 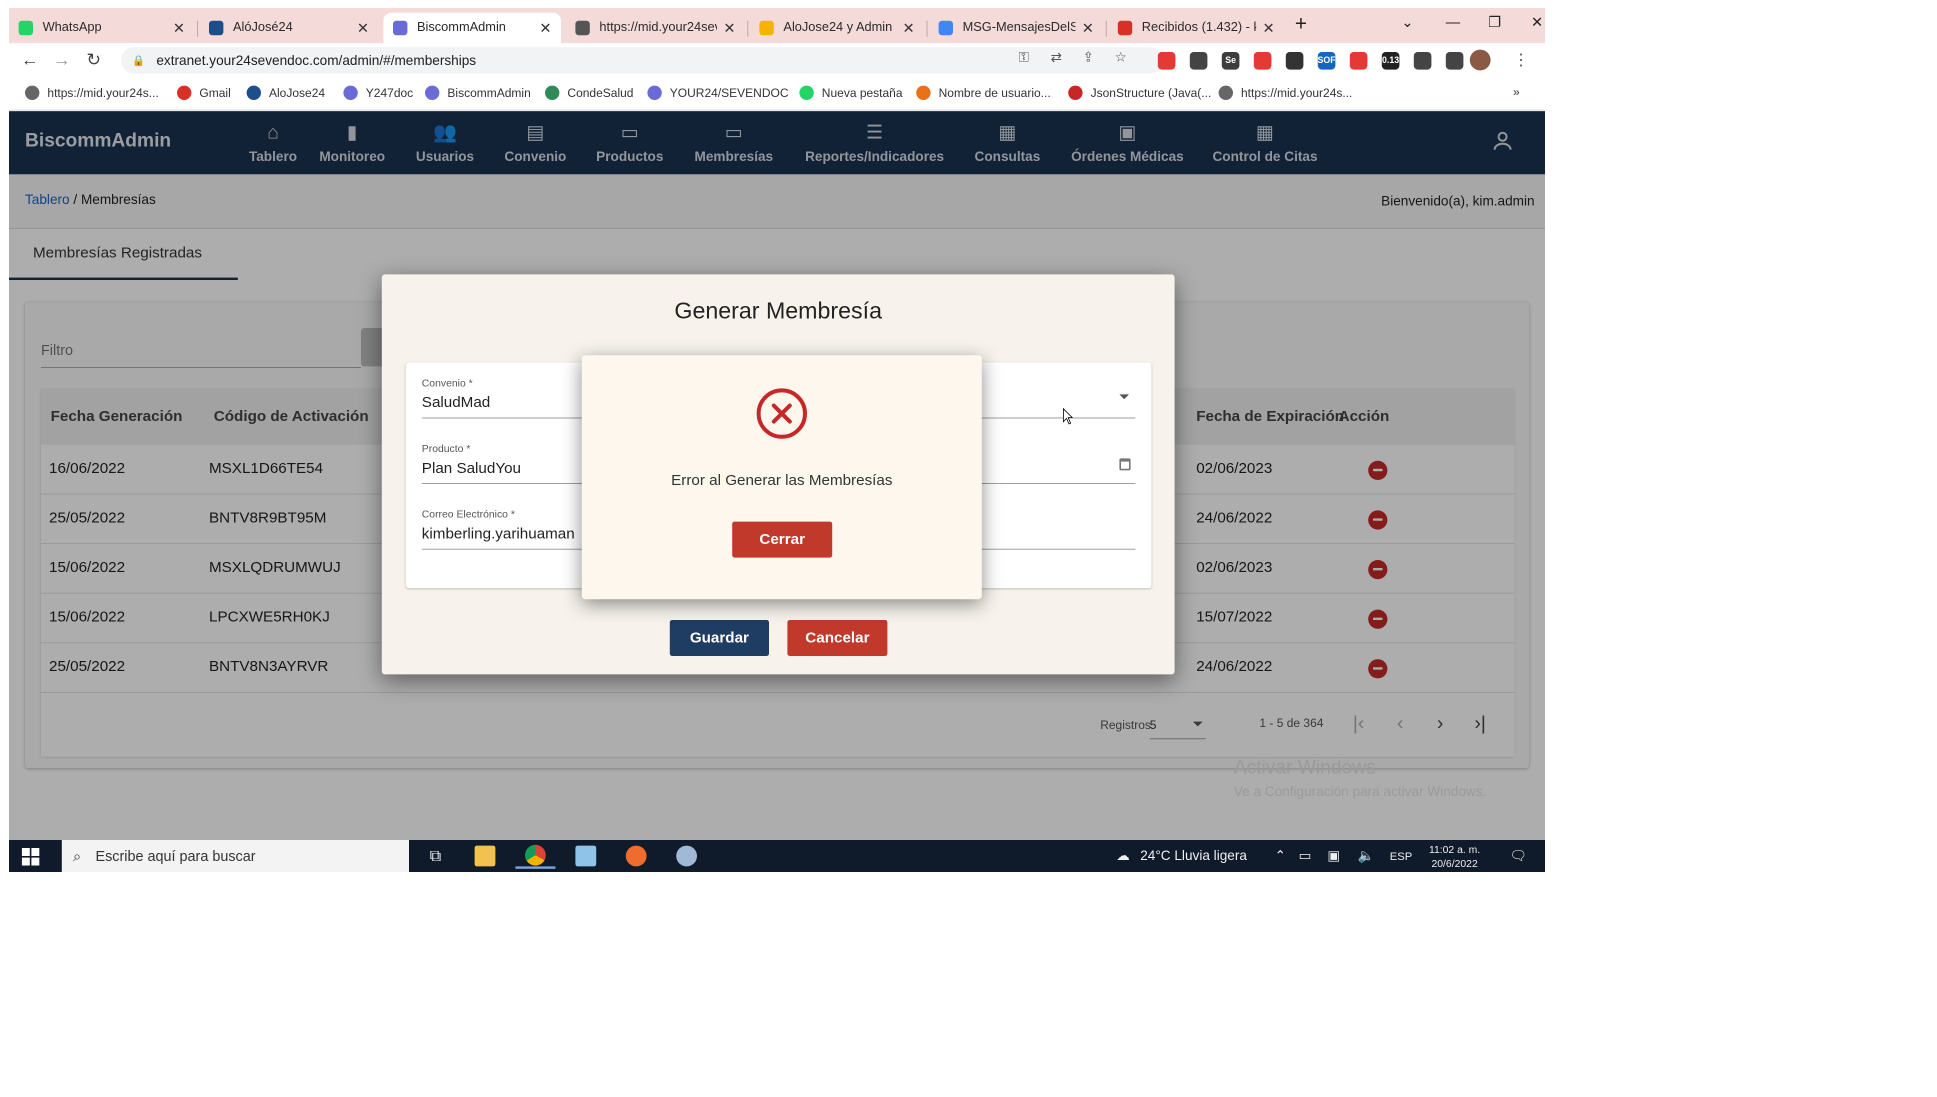 What do you see at coordinates (1521, 60) in the screenshot?
I see `kebab-menu-icon: ⋮` at bounding box center [1521, 60].